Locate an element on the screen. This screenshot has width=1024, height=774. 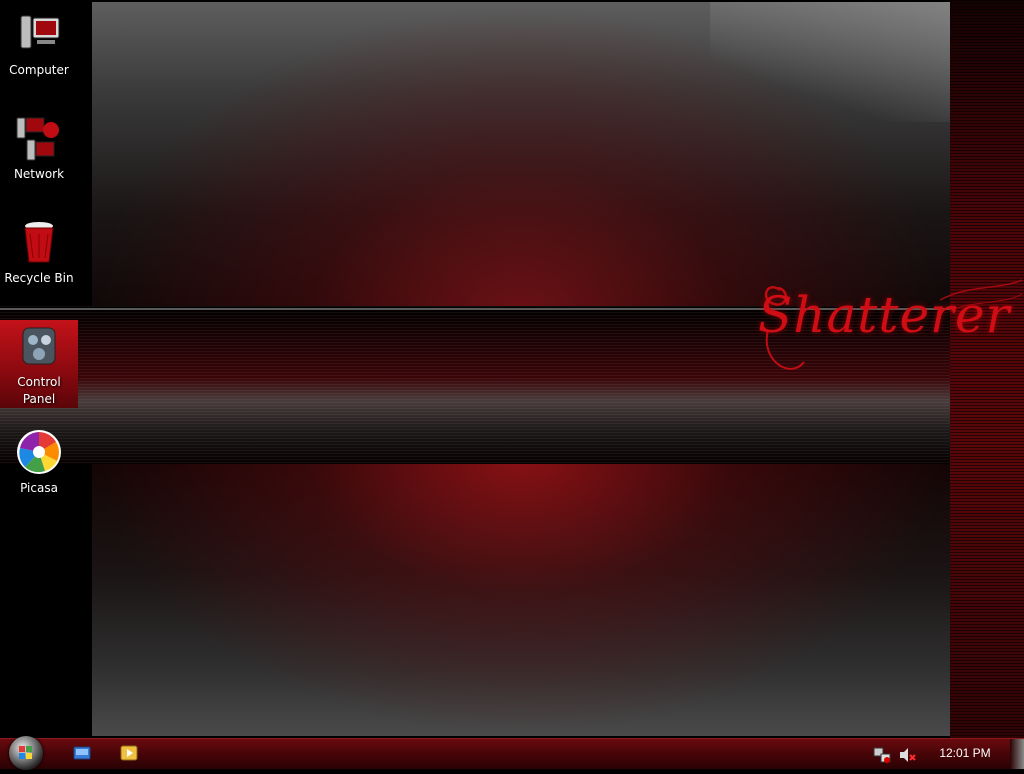
desktop-icon-recycle-bin: Recycle Bin is located at coordinates (39, 252).